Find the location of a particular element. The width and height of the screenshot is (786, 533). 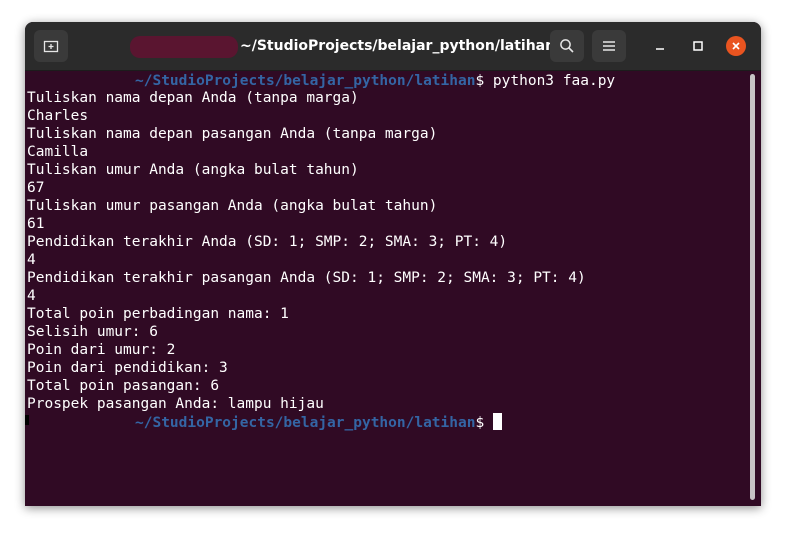

minimize-button is located at coordinates (660, 46).